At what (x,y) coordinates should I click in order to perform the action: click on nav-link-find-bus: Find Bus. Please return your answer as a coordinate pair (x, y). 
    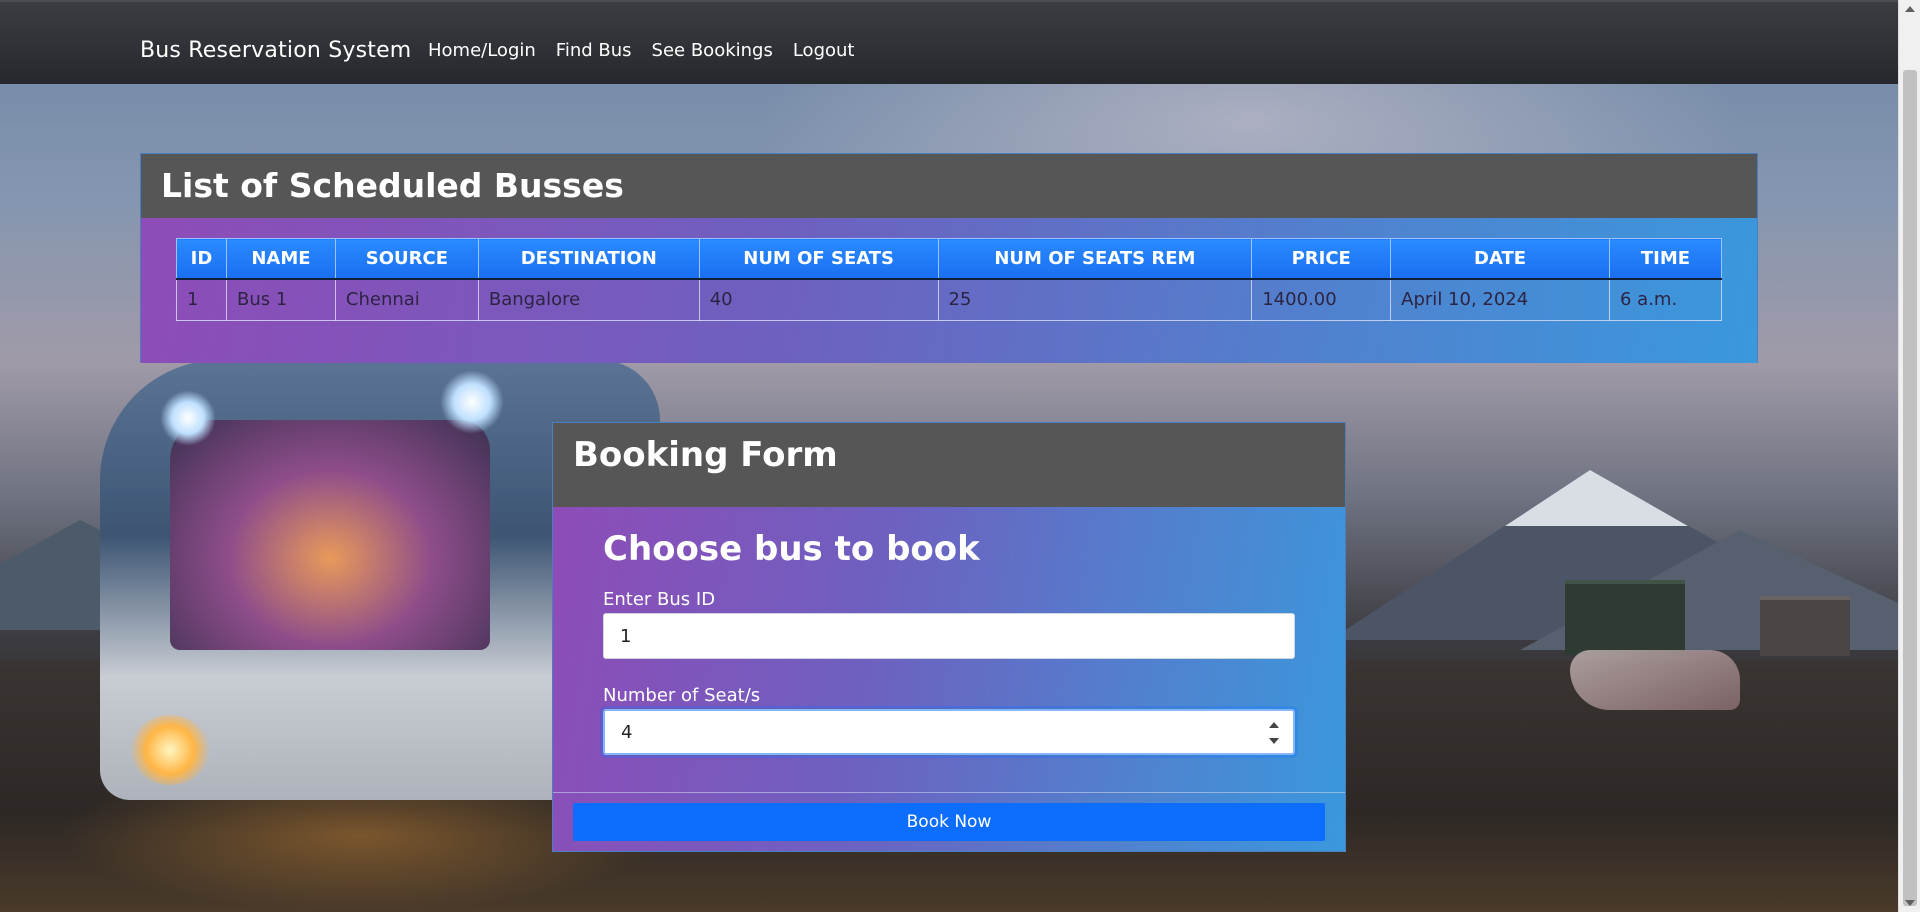
    Looking at the image, I should click on (594, 50).